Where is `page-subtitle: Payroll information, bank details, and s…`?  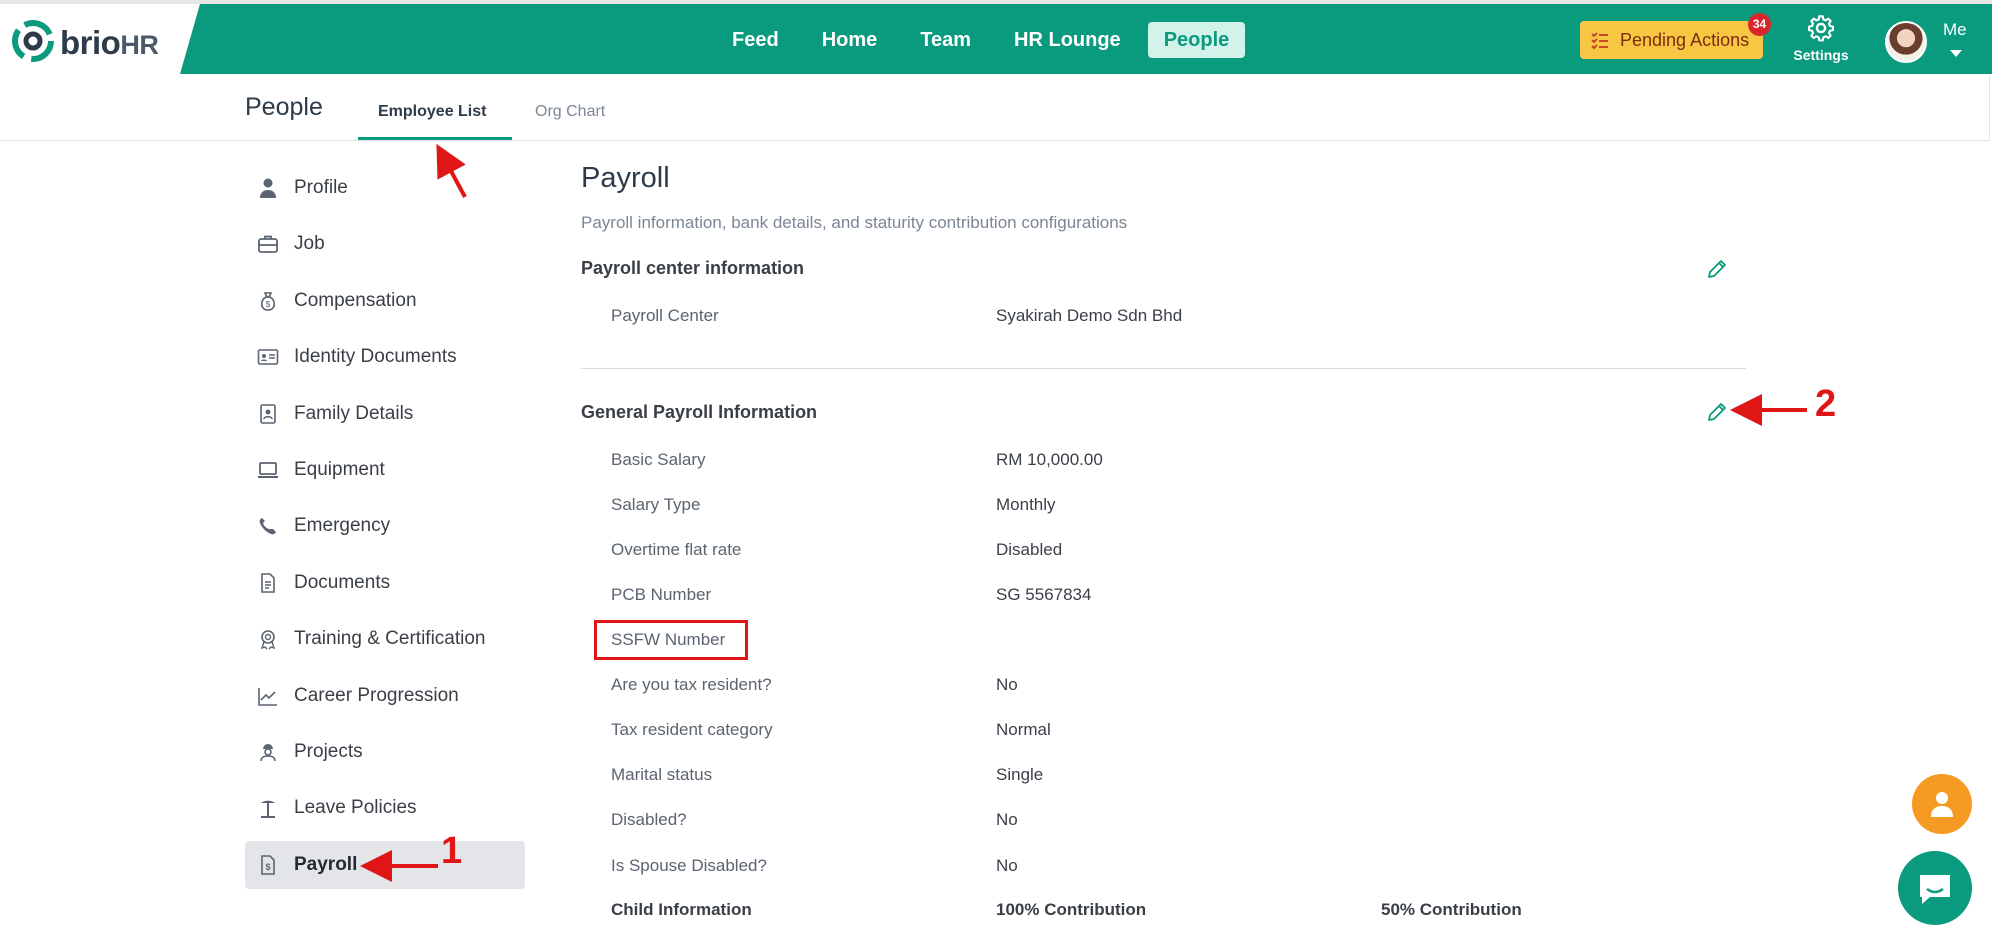
page-subtitle: Payroll information, bank details, and s… is located at coordinates (854, 222).